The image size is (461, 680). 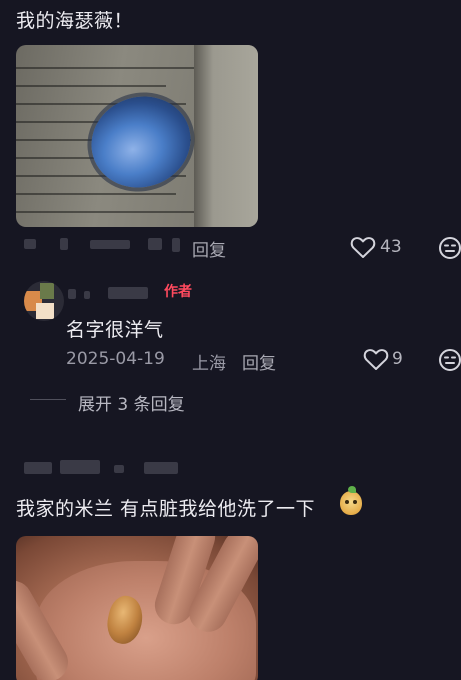 What do you see at coordinates (178, 292) in the screenshot?
I see `author-tag: 作者` at bounding box center [178, 292].